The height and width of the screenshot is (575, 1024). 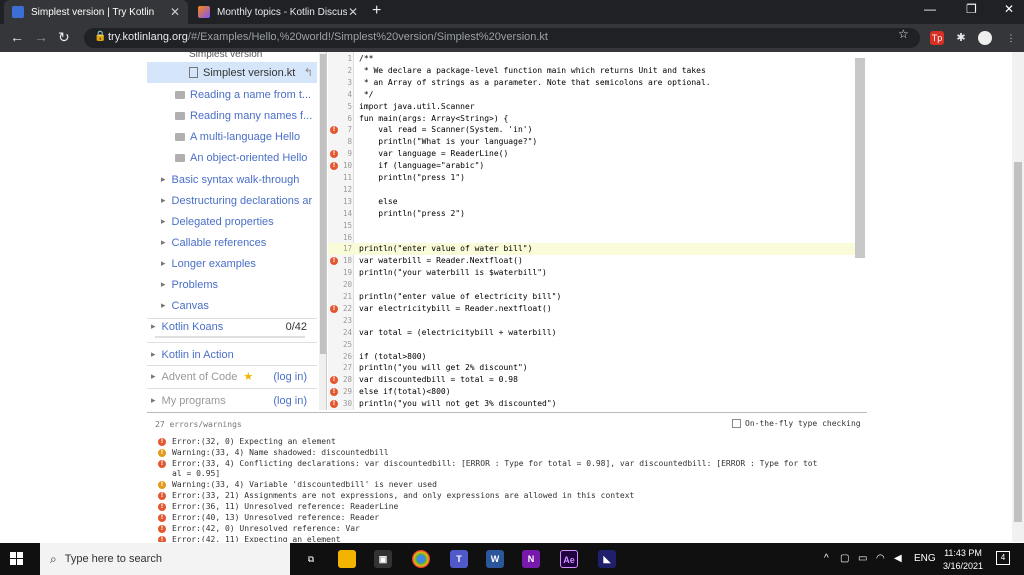 I want to click on close-window-icon: ✕, so click(x=1009, y=9).